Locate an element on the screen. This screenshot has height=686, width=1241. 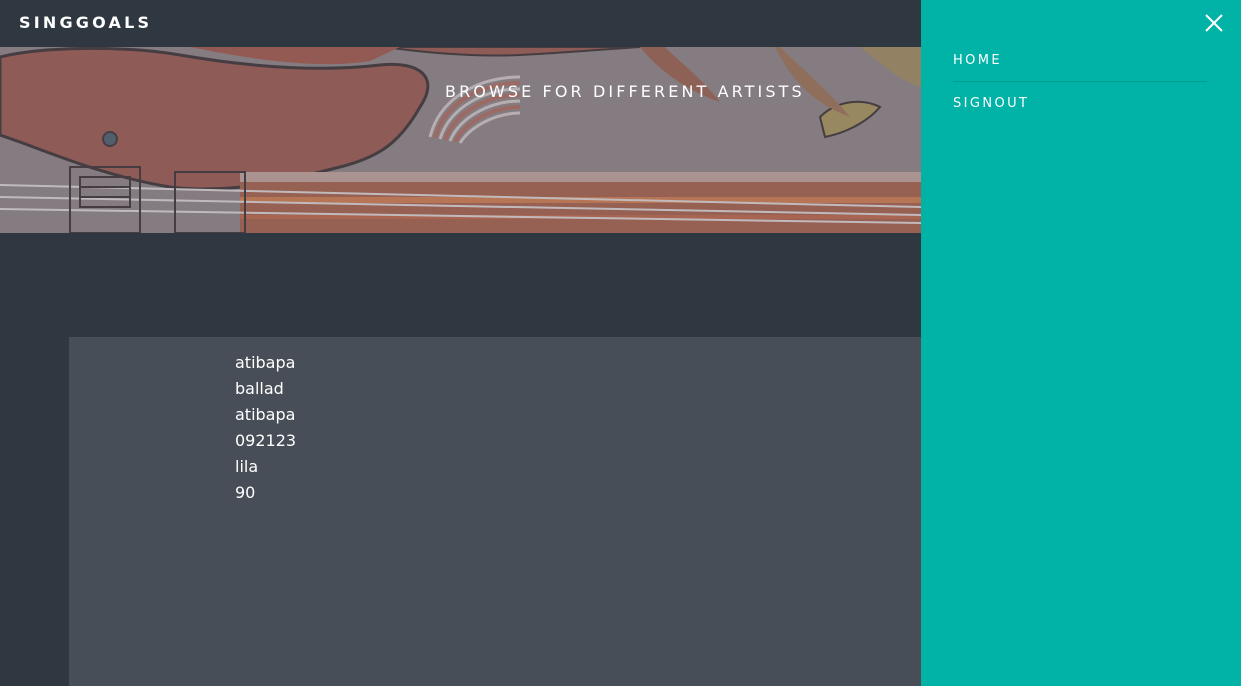
banner-title: BROWSE FOR DIFFERENT ARTISTS is located at coordinates (625, 91).